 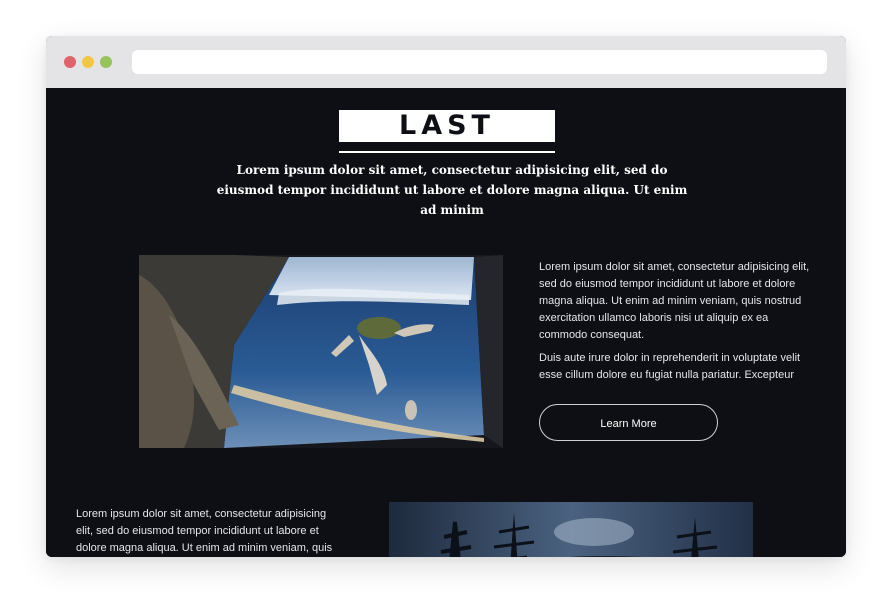 I want to click on close-window-dot, so click(x=70, y=62).